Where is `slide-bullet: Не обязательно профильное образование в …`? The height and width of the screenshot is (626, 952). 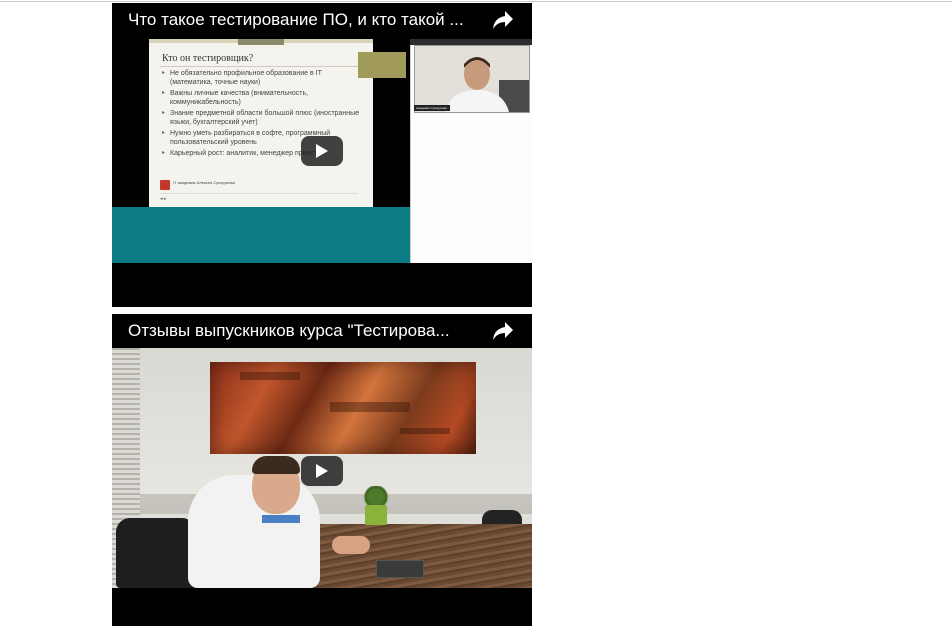
slide-bullet: Не обязательно профильное образование в … is located at coordinates (262, 78).